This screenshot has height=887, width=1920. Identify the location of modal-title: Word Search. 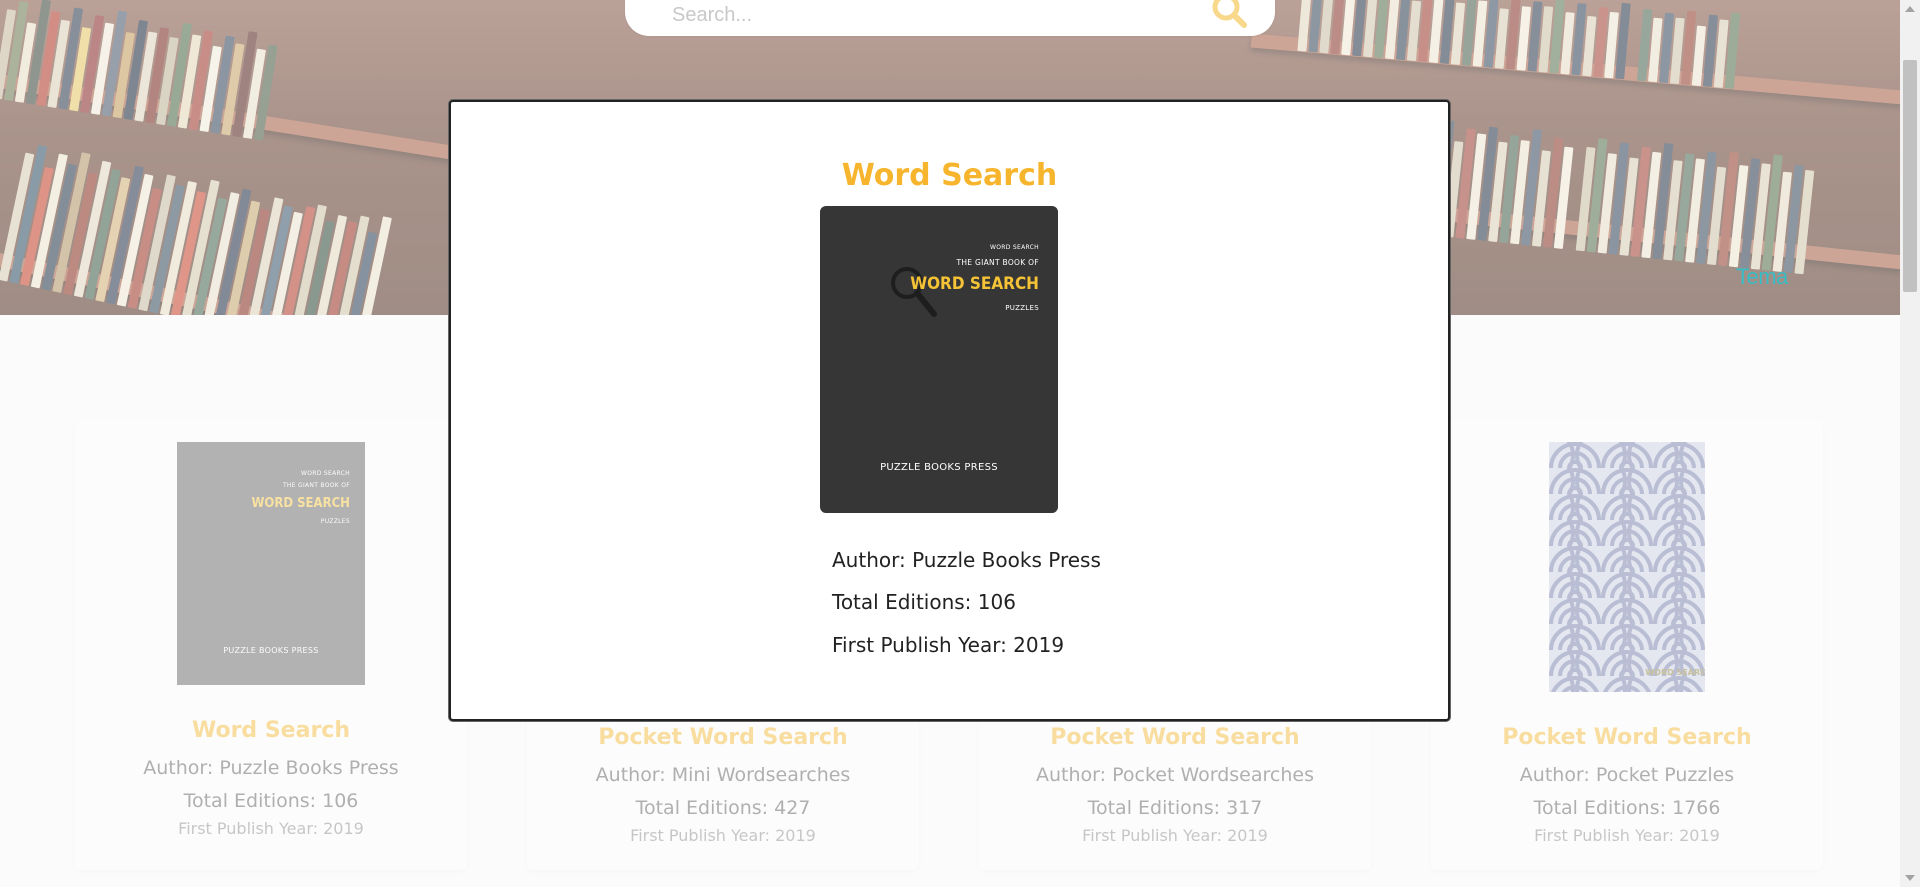
(949, 175).